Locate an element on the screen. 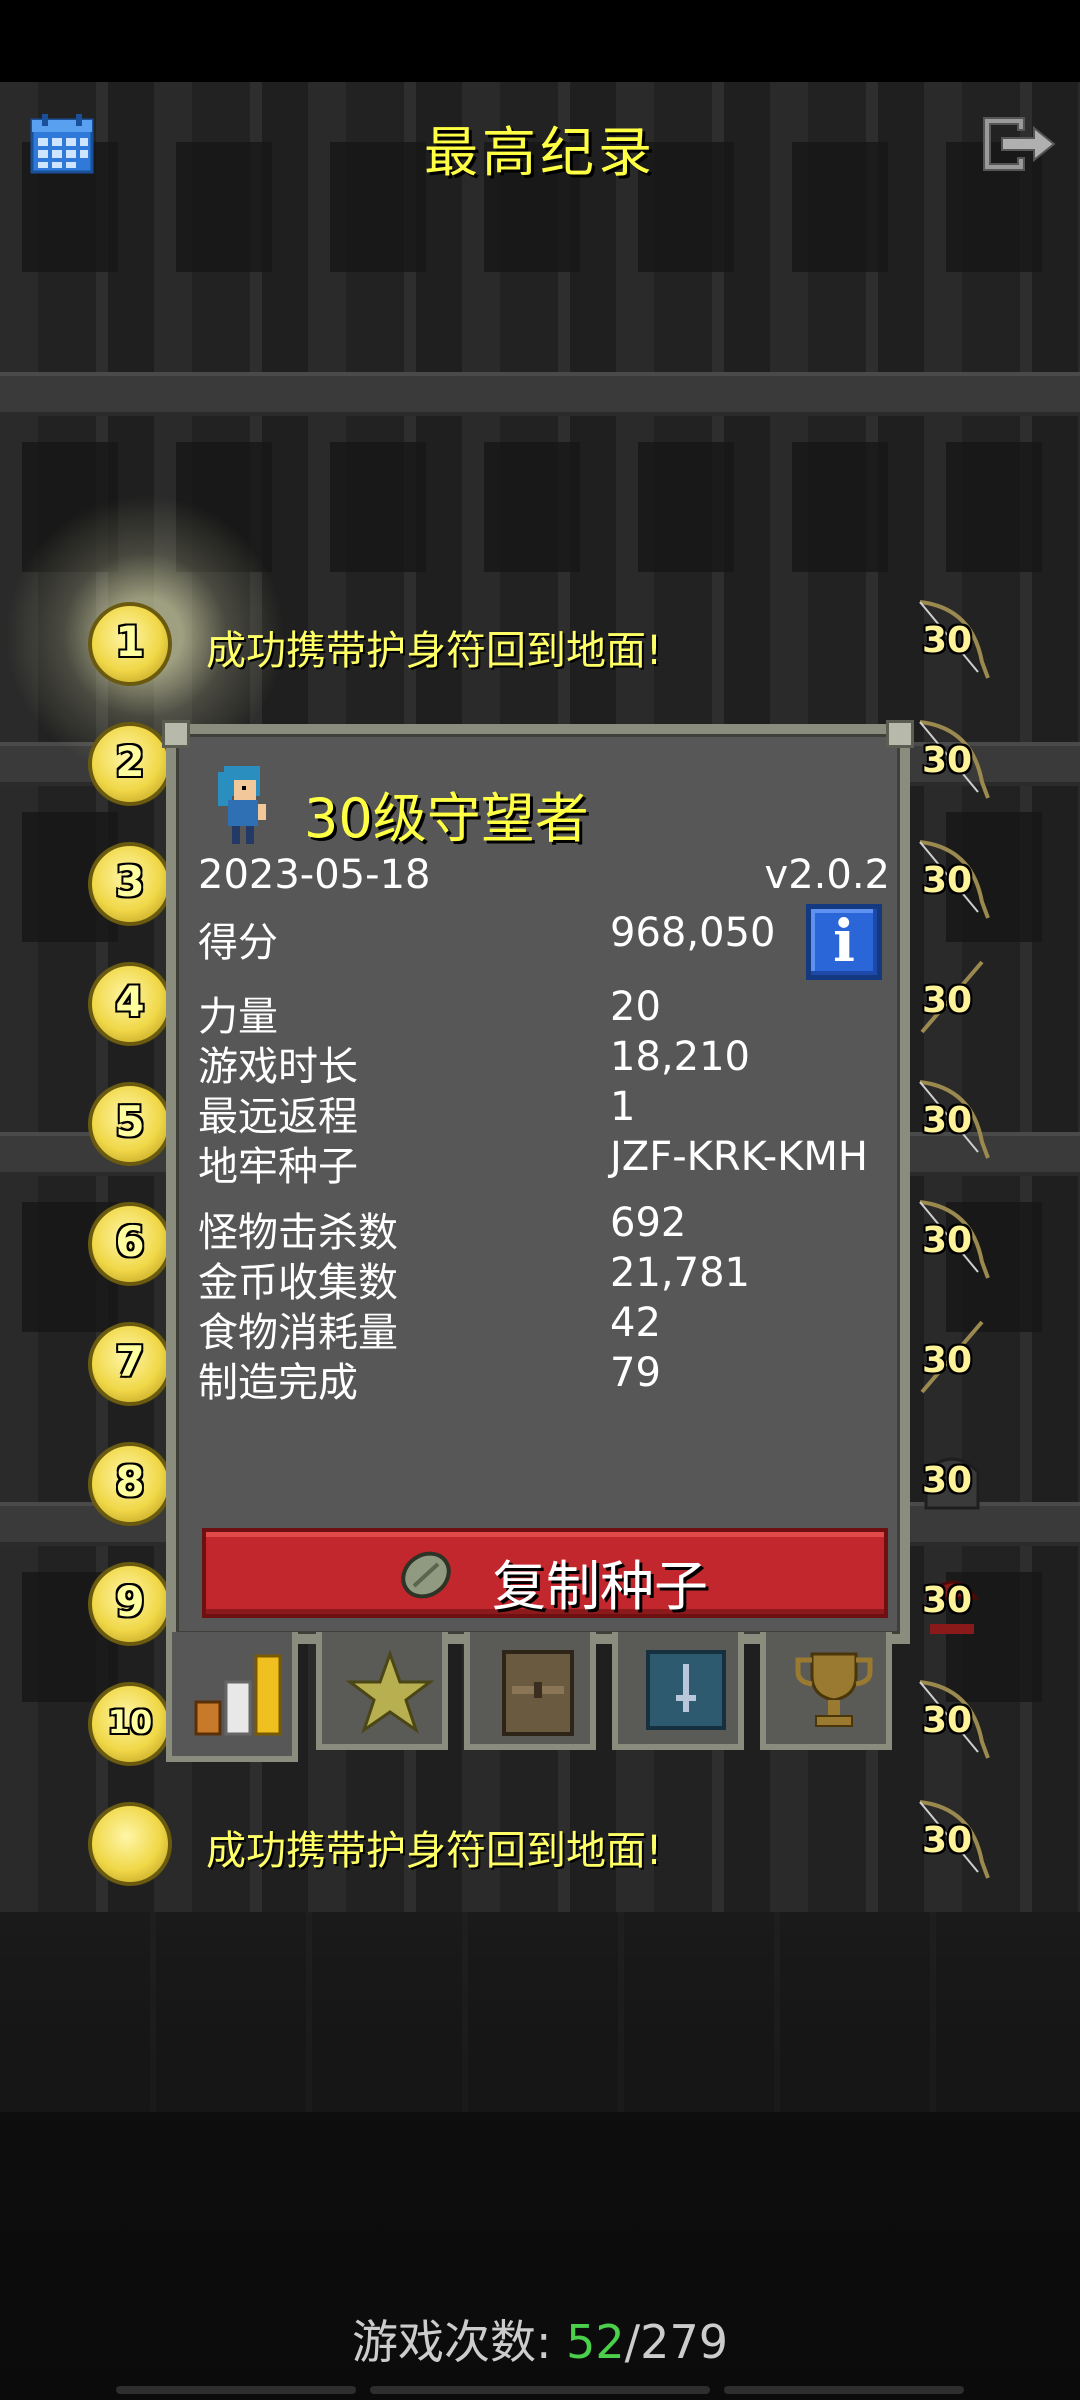 This screenshot has height=2400, width=1080. rank-medal: 9 is located at coordinates (130, 1604).